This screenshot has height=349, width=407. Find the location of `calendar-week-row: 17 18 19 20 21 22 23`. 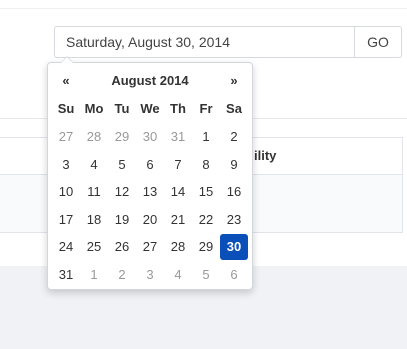

calendar-week-row: 17 18 19 20 21 22 23 is located at coordinates (150, 220).